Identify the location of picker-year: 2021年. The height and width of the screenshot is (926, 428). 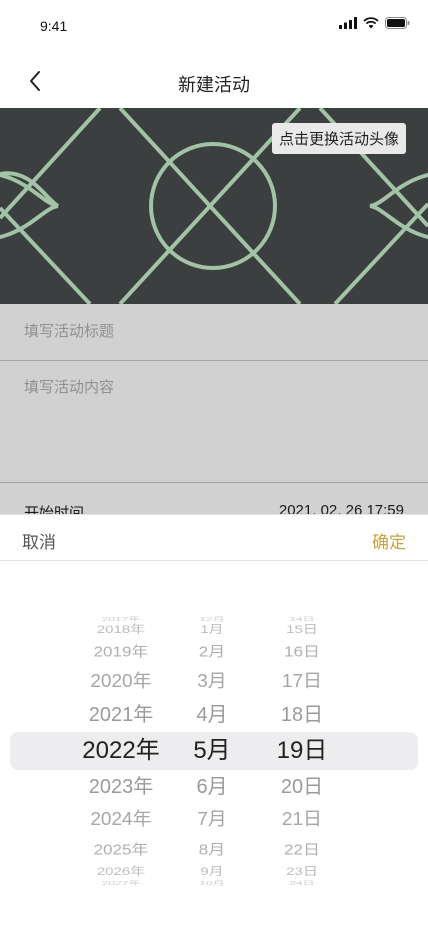
(121, 715).